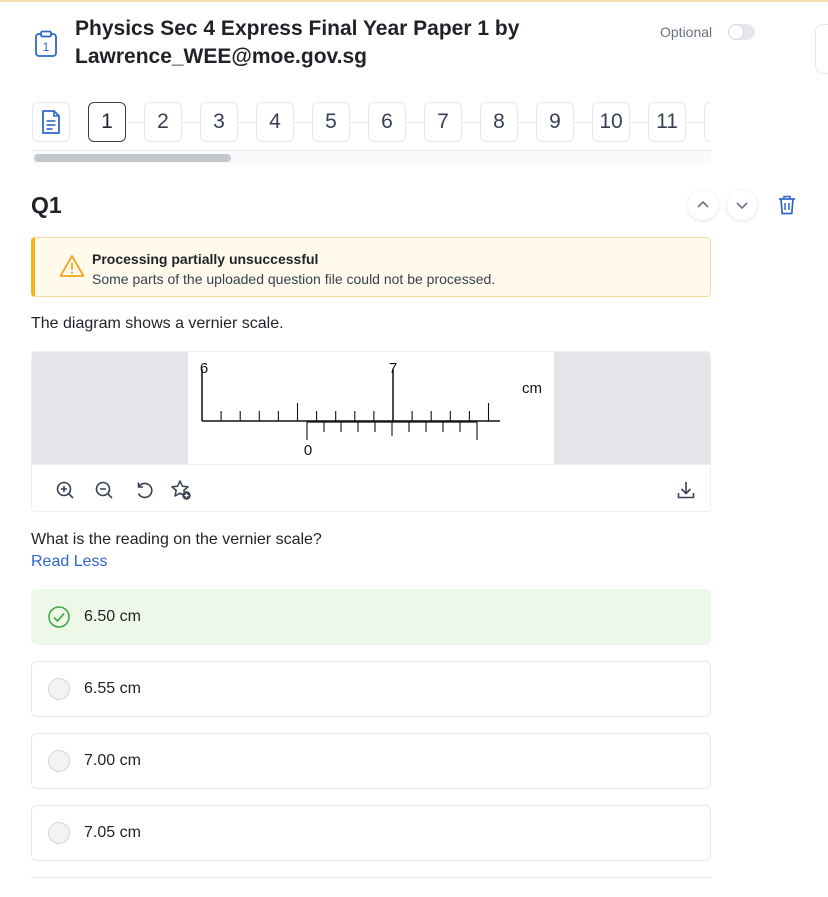 The width and height of the screenshot is (828, 897). I want to click on option-text: 6.55 cm, so click(112, 688).